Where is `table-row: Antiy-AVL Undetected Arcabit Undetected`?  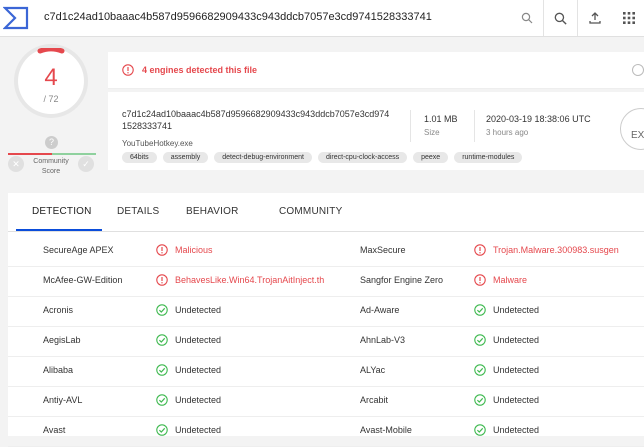
table-row: Antiy-AVL Undetected Arcabit Undetected is located at coordinates (326, 401).